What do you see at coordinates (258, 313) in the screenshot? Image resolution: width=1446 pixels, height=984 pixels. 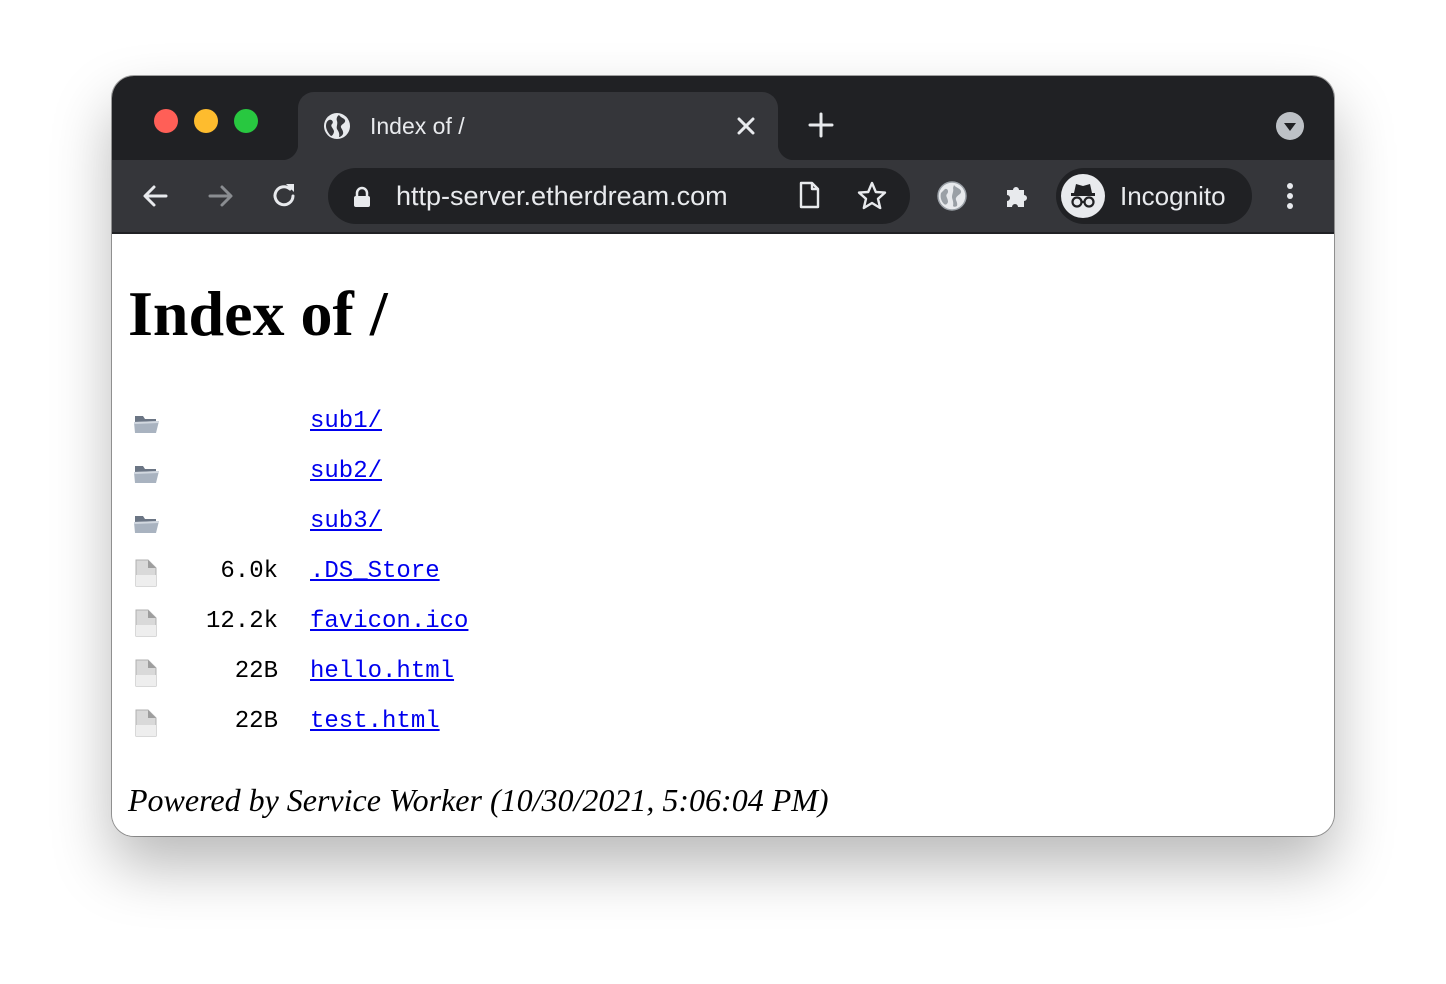 I see `page-title: Index of /` at bounding box center [258, 313].